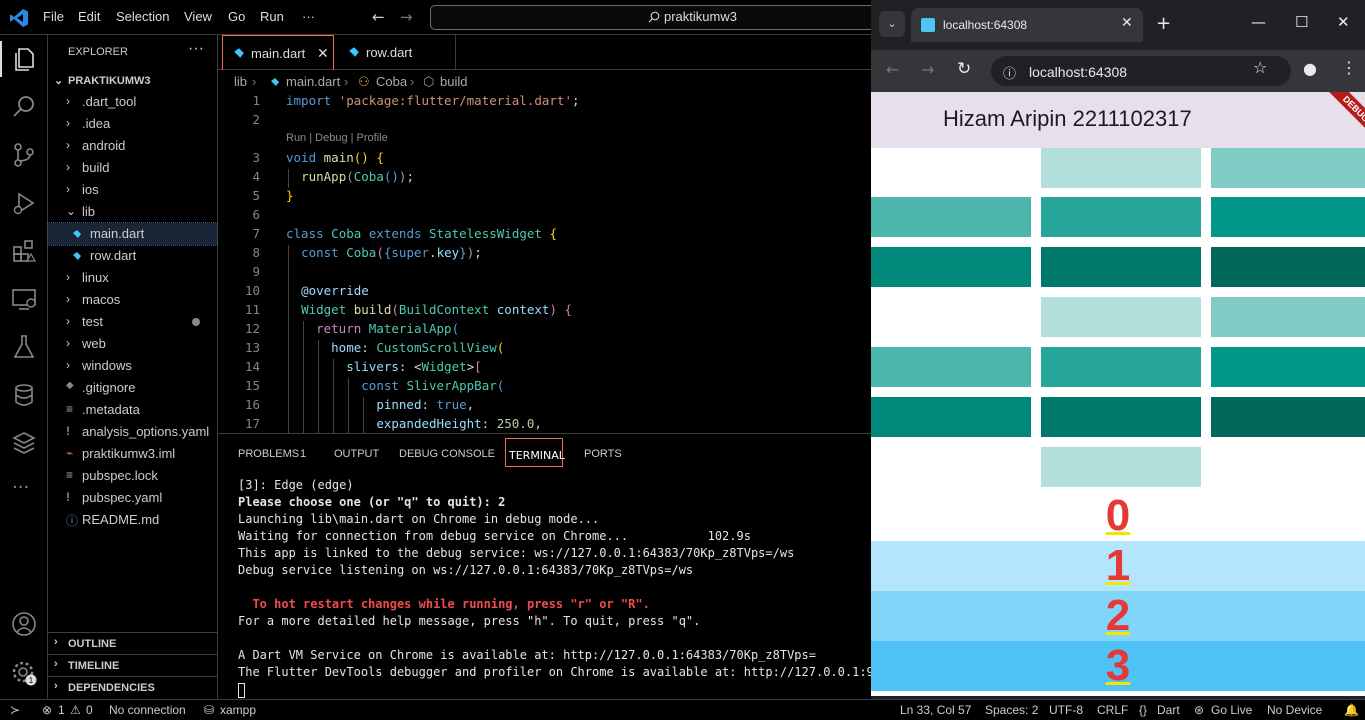 The width and height of the screenshot is (1365, 720). Describe the element at coordinates (15, 710) in the screenshot. I see `remote-icon: ≻` at that location.